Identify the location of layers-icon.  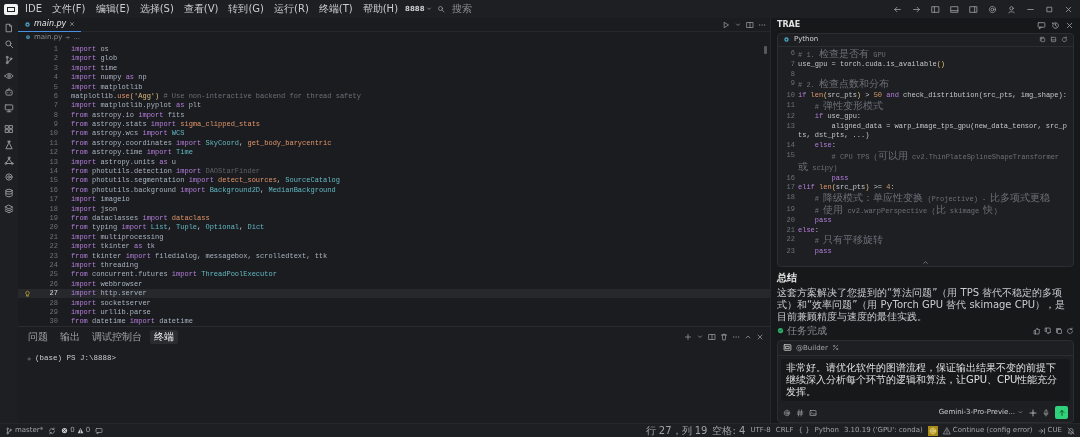
(9, 209).